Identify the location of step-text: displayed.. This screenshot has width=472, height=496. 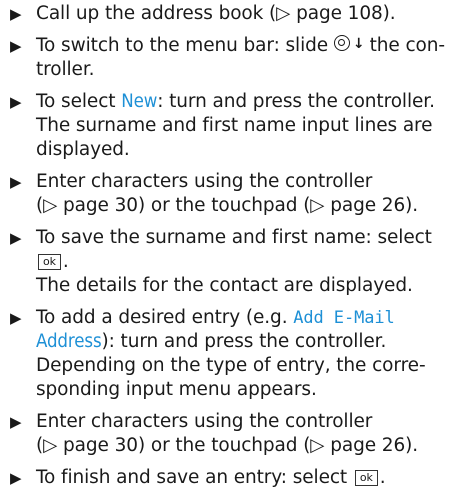
(83, 149).